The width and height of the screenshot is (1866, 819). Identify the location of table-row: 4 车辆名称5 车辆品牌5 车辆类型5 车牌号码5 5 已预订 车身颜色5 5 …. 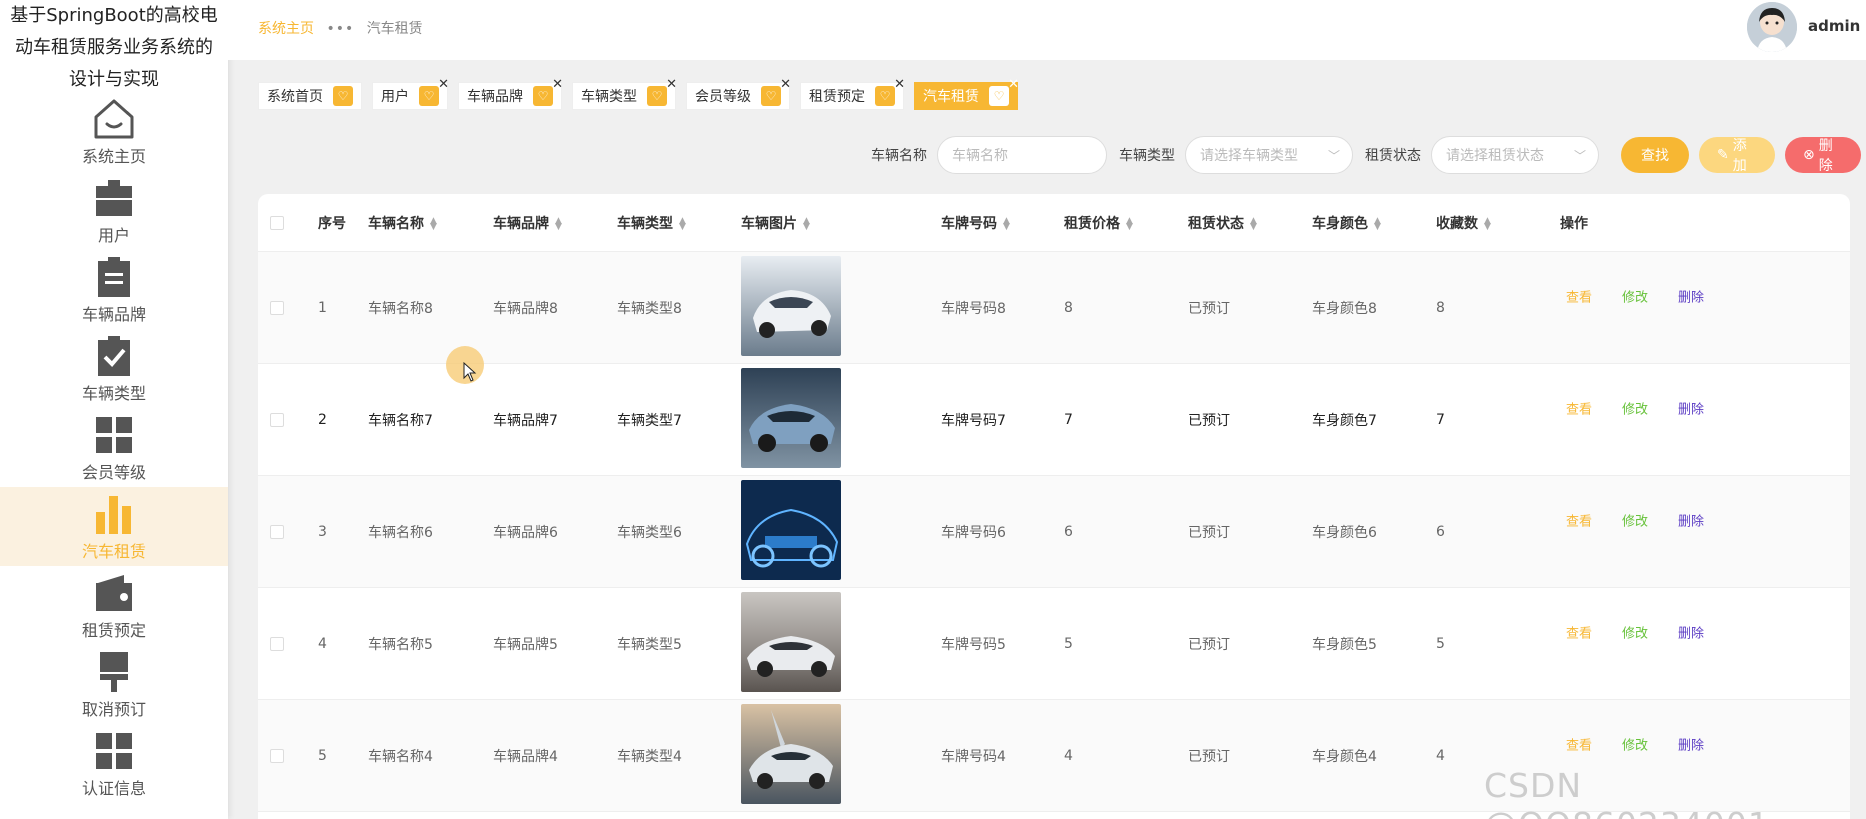
(1054, 644).